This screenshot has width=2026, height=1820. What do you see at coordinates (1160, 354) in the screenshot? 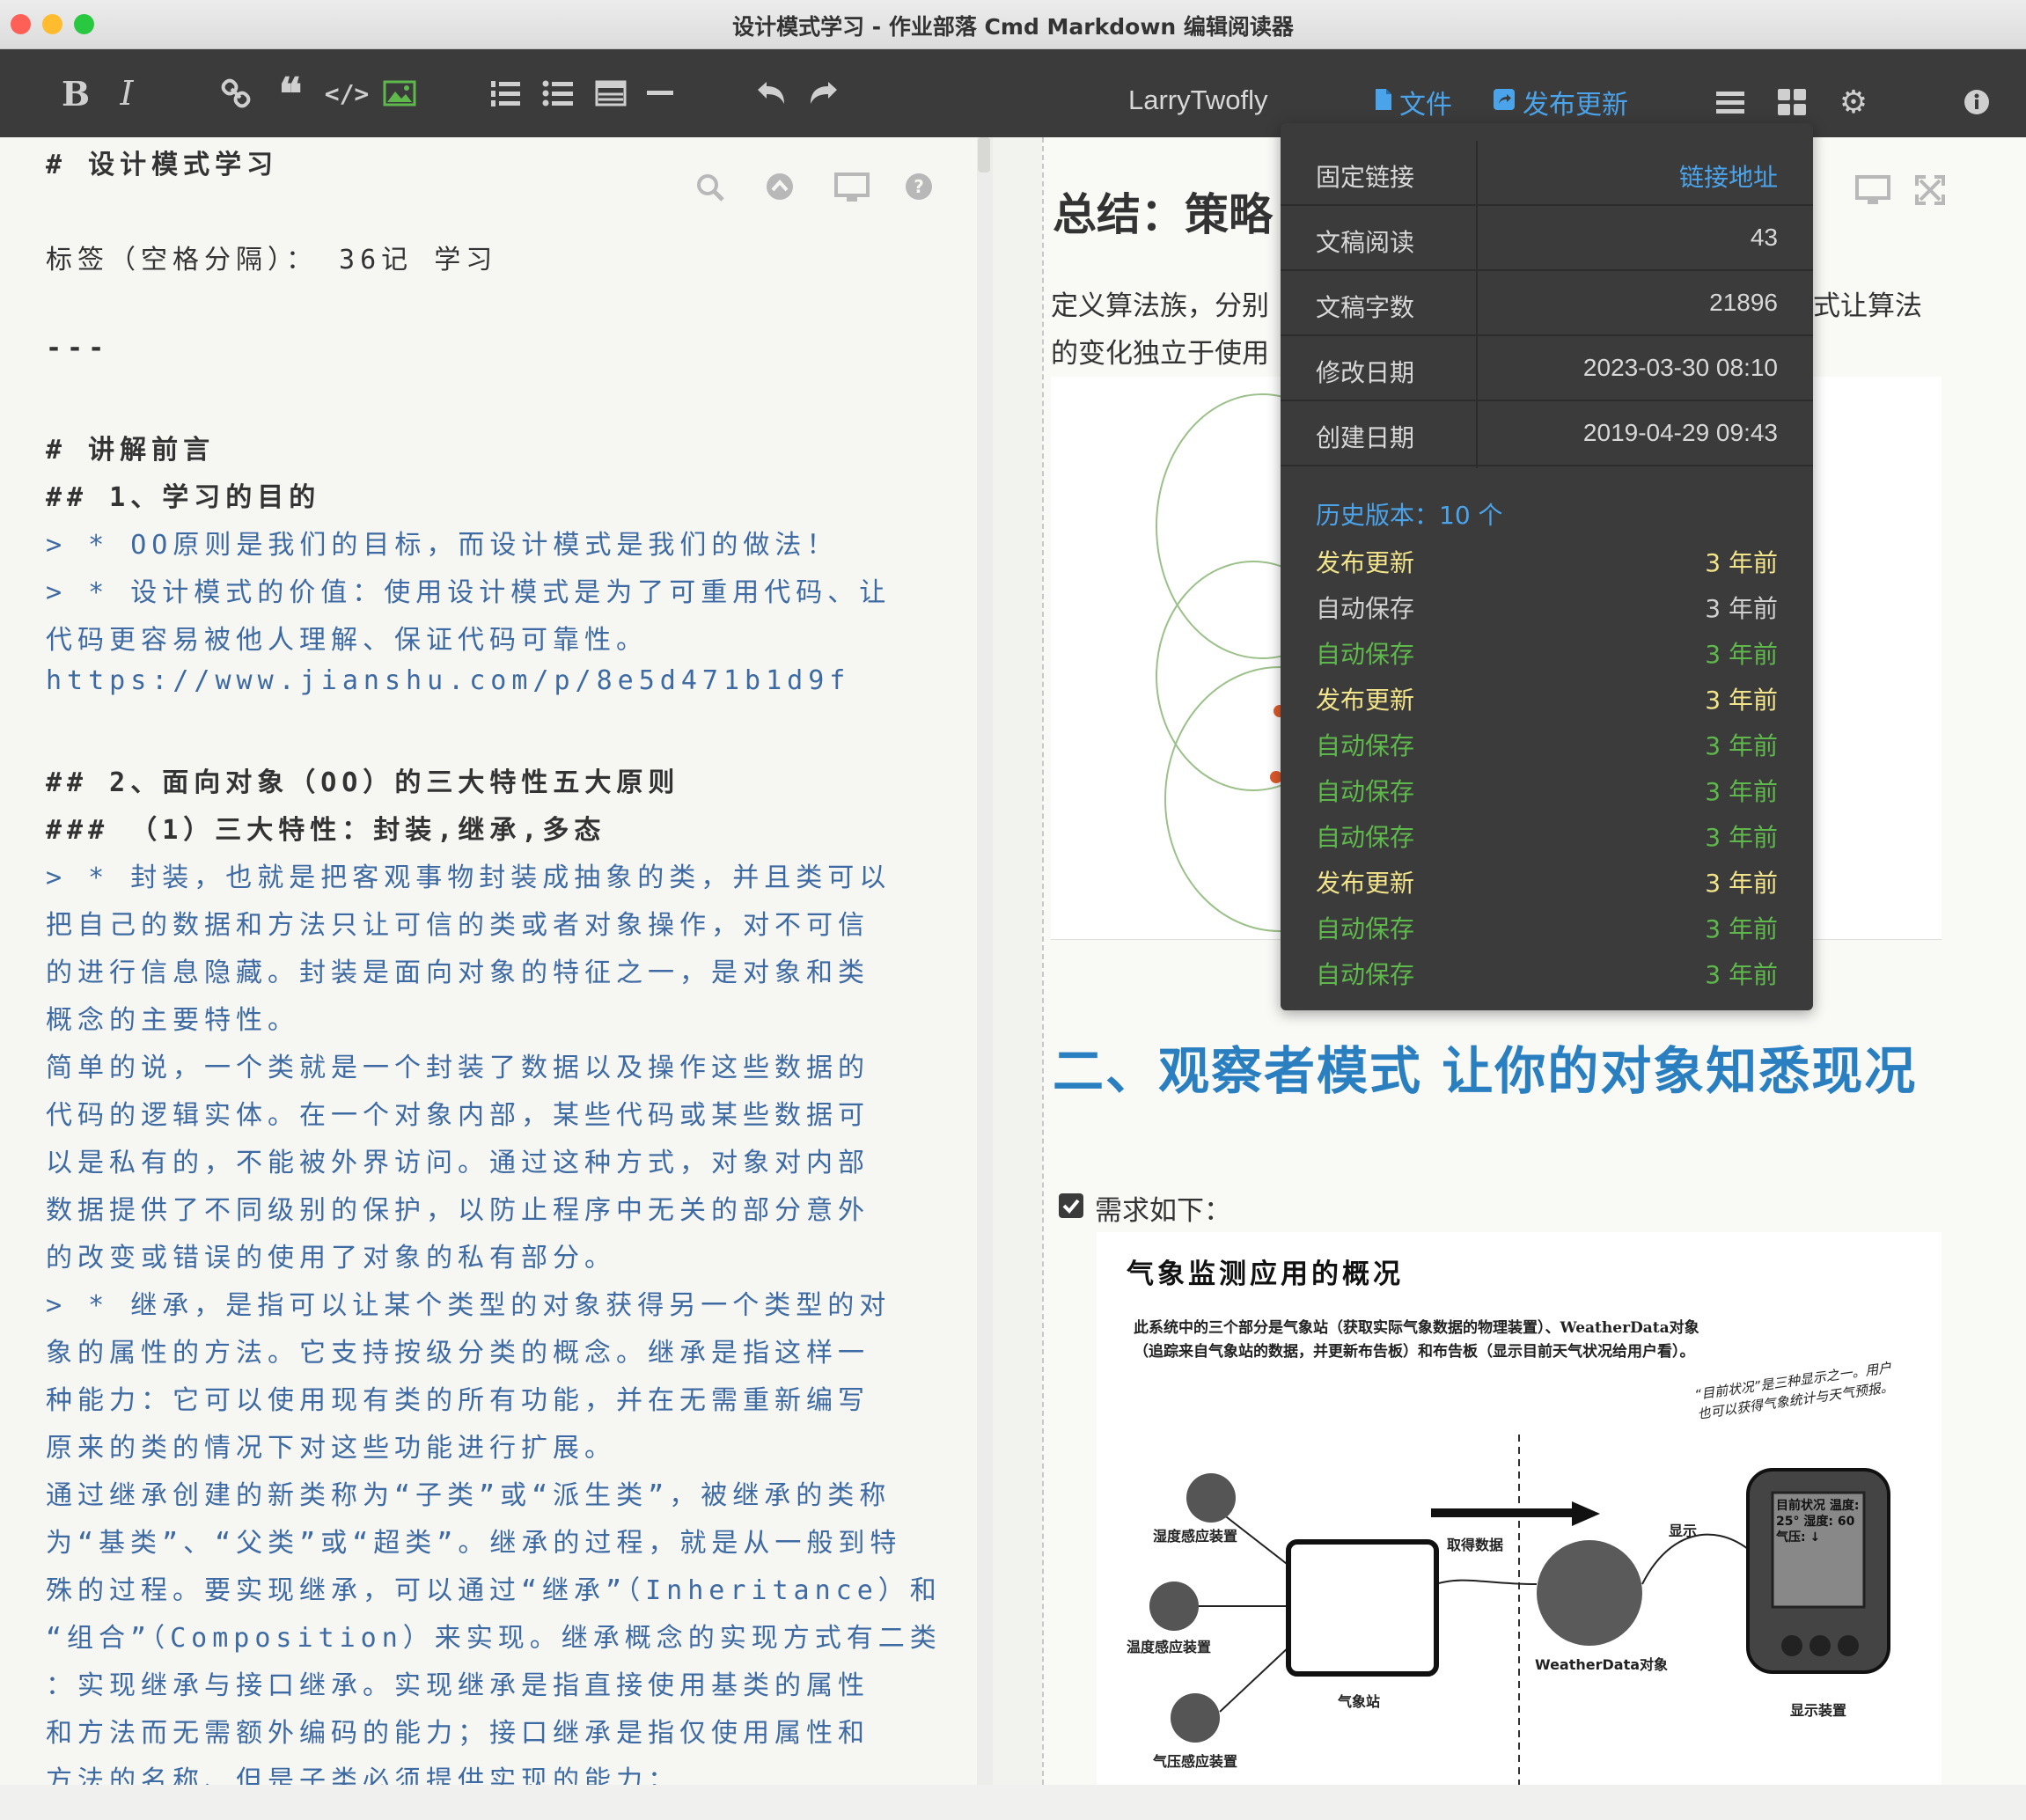
I see `preview-text-line-2: 的变化独立于使用` at bounding box center [1160, 354].